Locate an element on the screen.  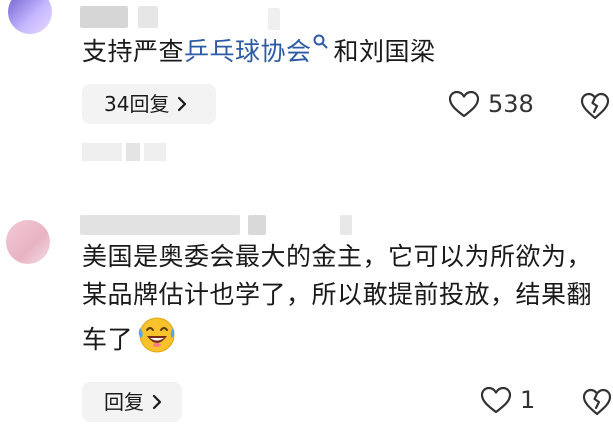
comment-text: 支持严查乒乓球协会 和刘国梁 is located at coordinates (259, 52).